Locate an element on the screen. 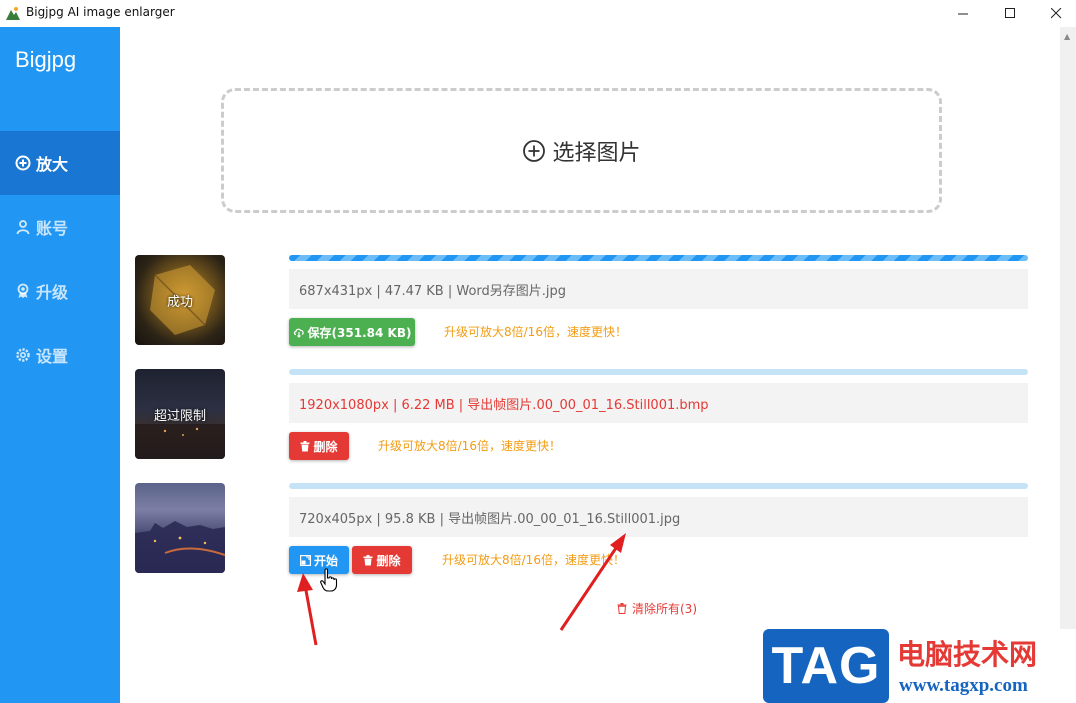 This screenshot has height=703, width=1076. sidebar-item-enlarge: 放大 is located at coordinates (60, 163).